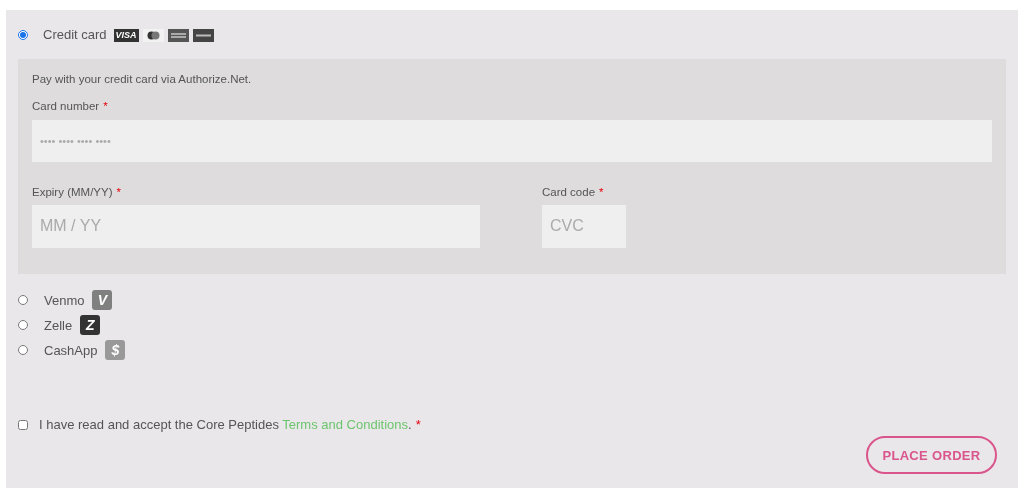 The width and height of the screenshot is (1024, 493). I want to click on field-label: Expiry (MM/YY), so click(72, 192).